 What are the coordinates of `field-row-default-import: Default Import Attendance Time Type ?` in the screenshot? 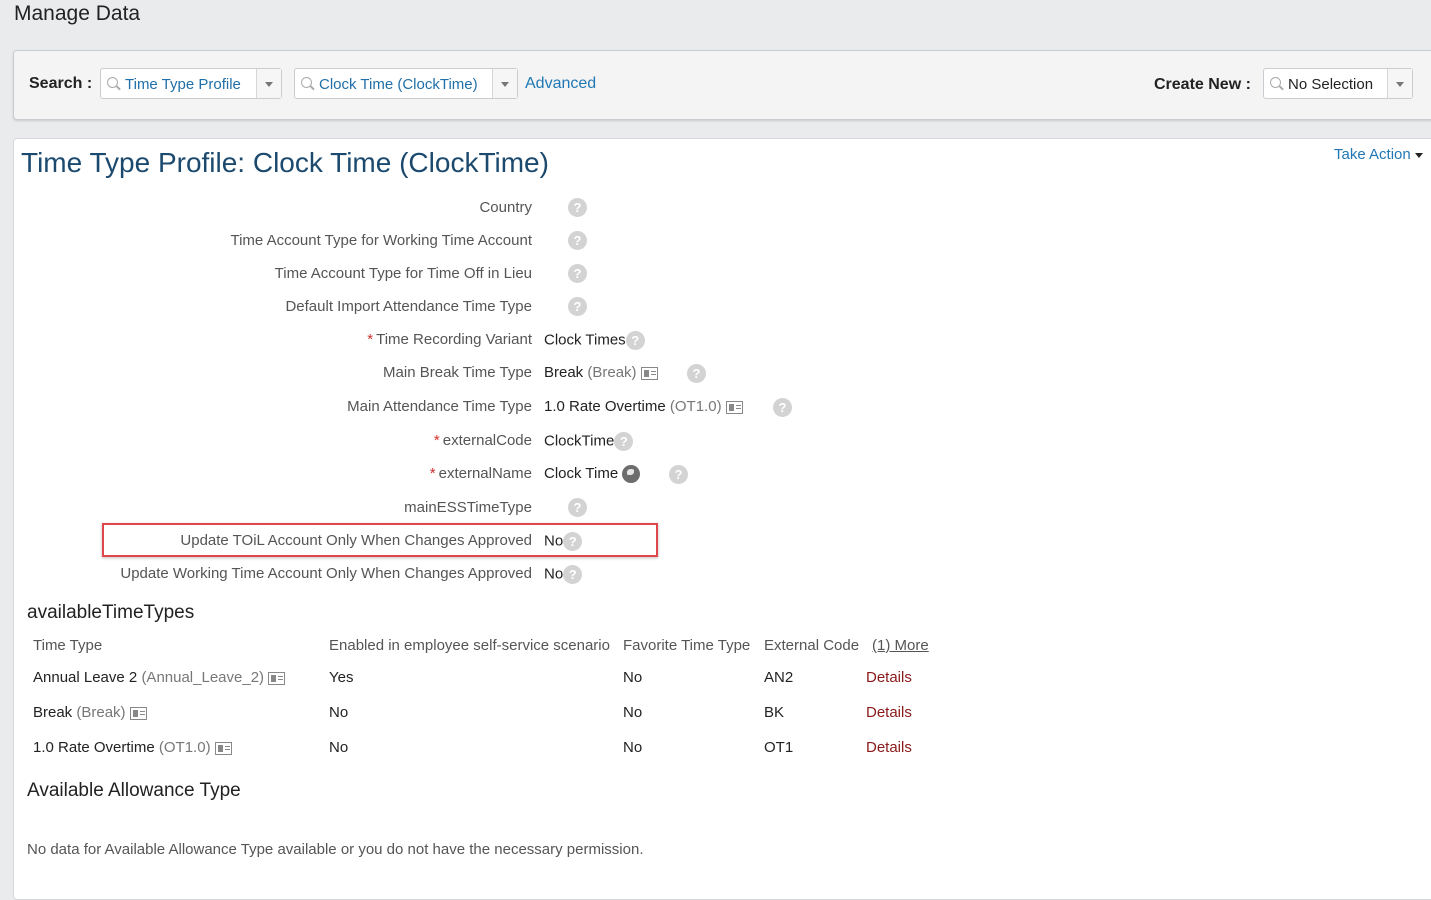 It's located at (514, 307).